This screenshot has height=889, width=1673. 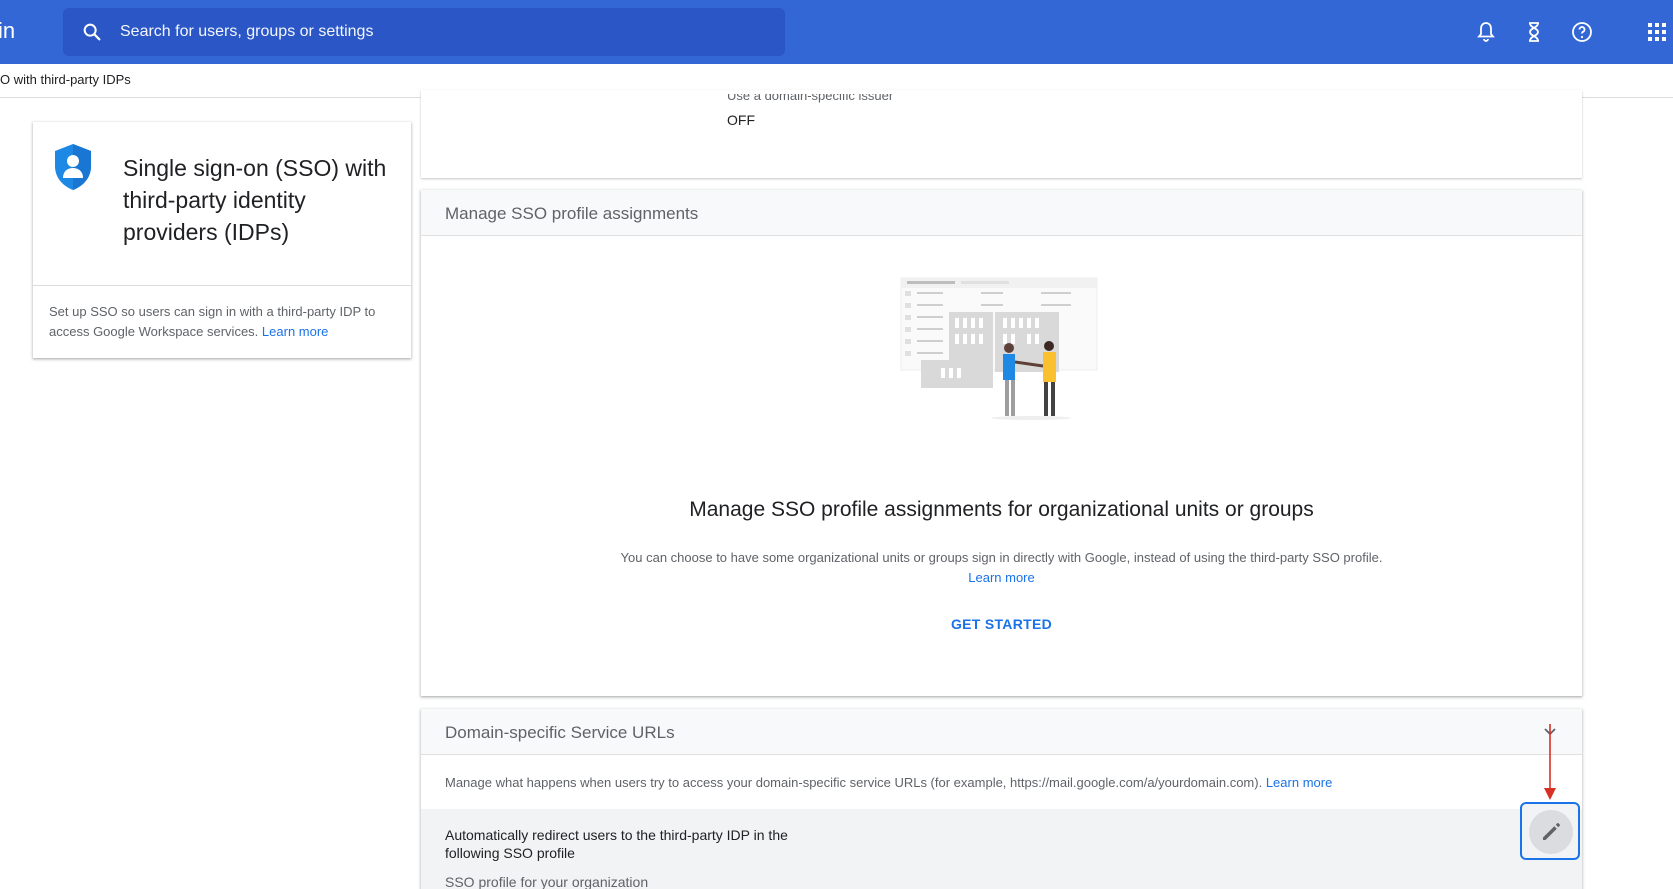 I want to click on apps-grid-icon, so click(x=1657, y=32).